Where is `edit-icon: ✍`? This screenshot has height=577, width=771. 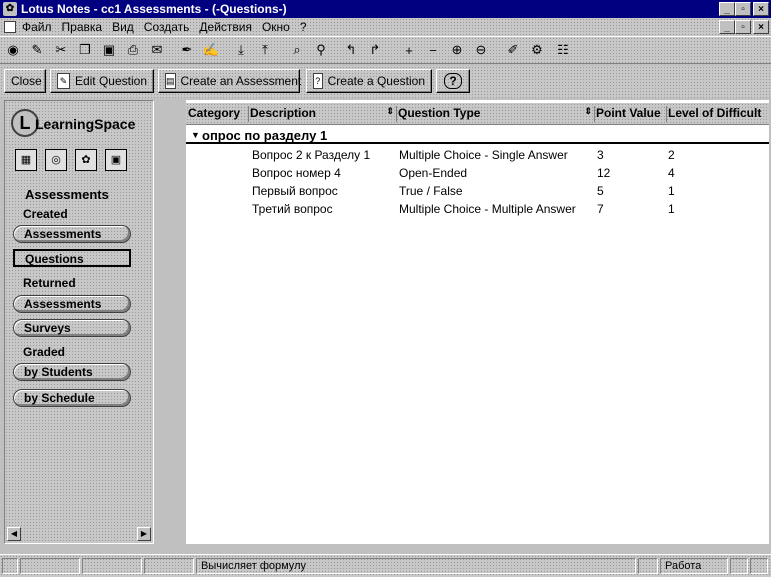 edit-icon: ✍ is located at coordinates (211, 50).